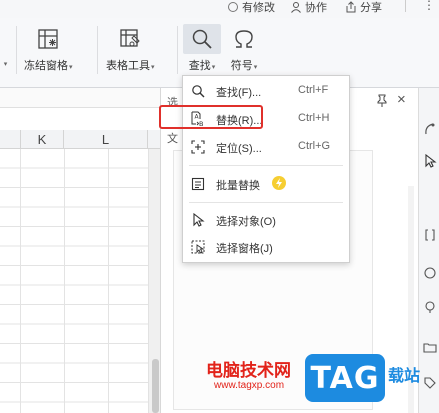  Describe the element at coordinates (430, 129) in the screenshot. I see `format-icon` at that location.